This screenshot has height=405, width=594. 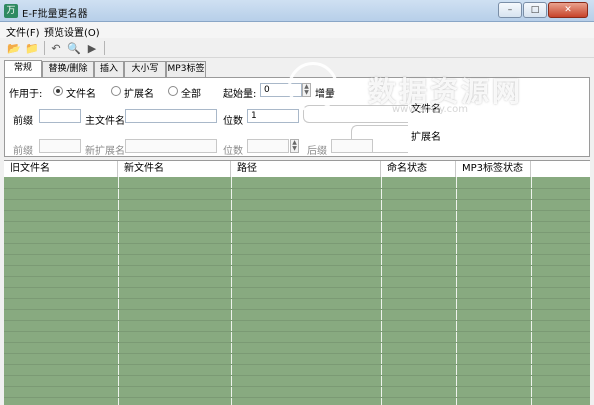 What do you see at coordinates (58, 91) in the screenshot?
I see `radio-filename` at bounding box center [58, 91].